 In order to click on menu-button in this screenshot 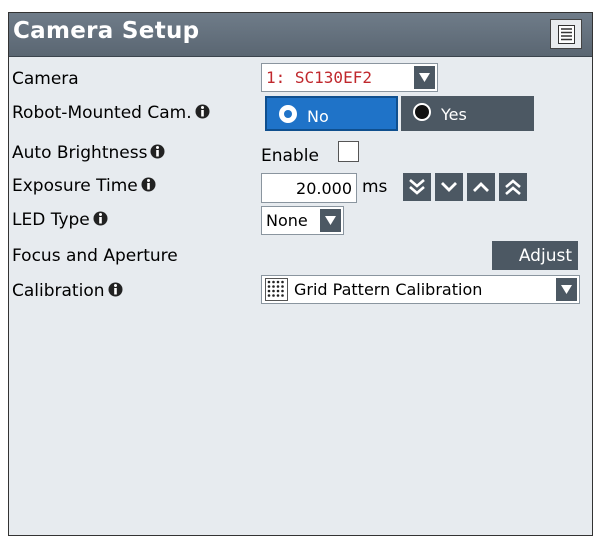, I will do `click(566, 34)`.